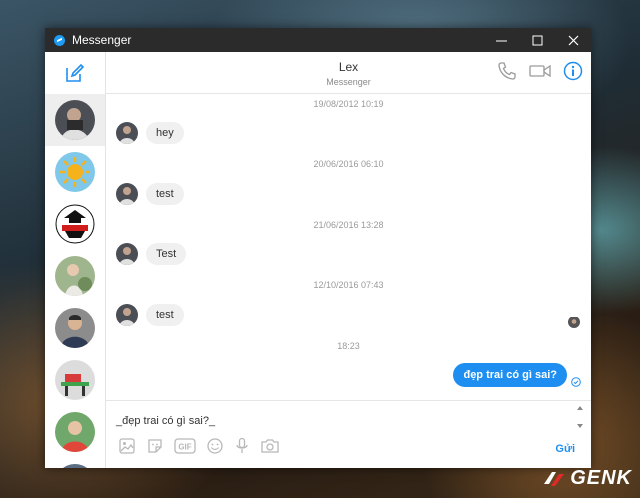  I want to click on conversation-sidebar, so click(75, 260).